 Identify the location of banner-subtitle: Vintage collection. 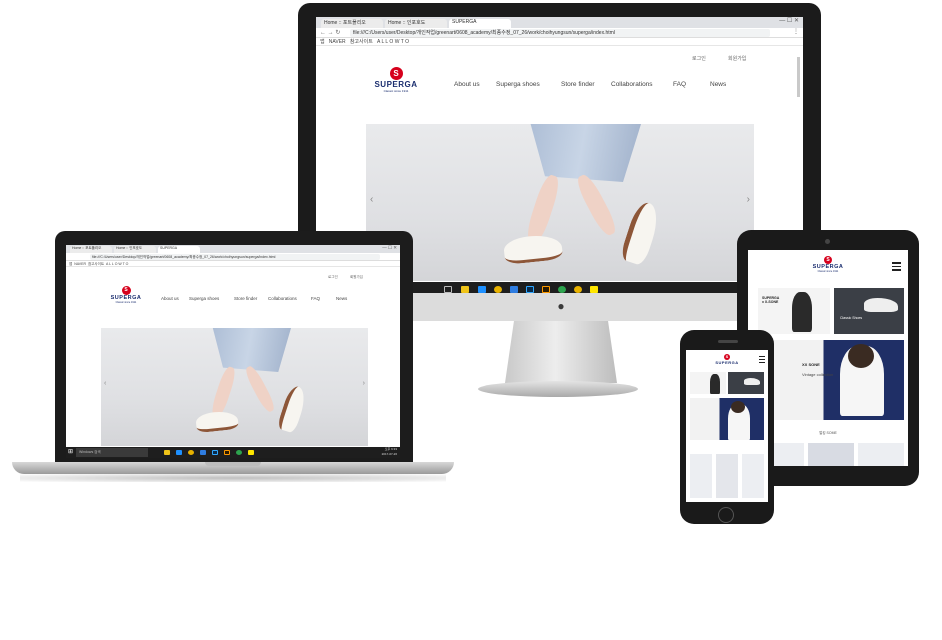
(818, 374).